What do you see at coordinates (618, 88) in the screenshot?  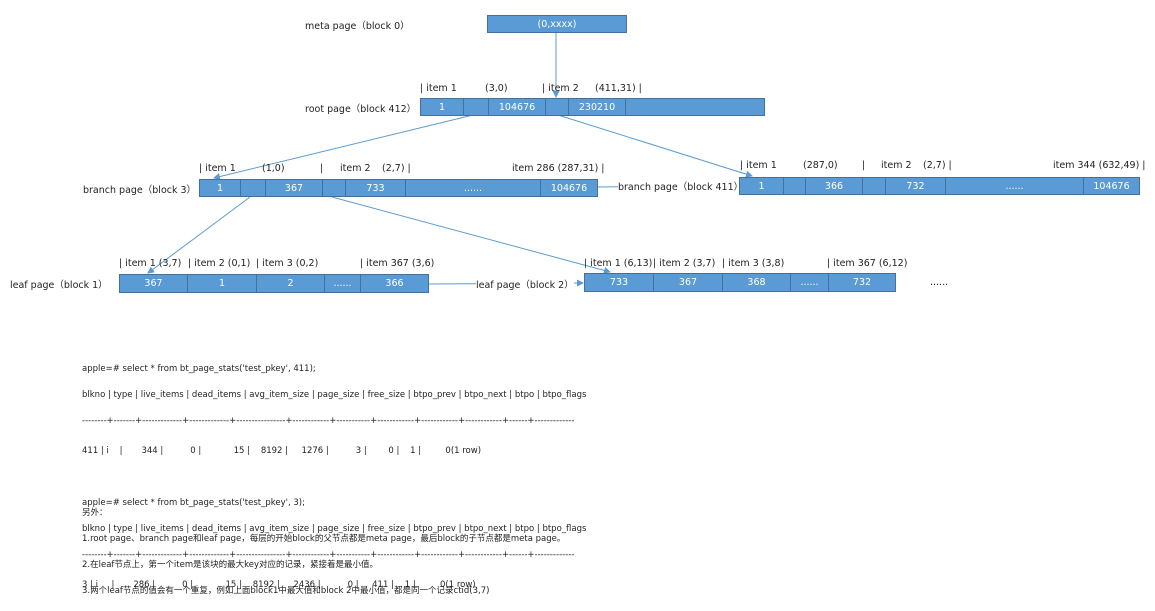 I see `root-header-4: (411,31) |` at bounding box center [618, 88].